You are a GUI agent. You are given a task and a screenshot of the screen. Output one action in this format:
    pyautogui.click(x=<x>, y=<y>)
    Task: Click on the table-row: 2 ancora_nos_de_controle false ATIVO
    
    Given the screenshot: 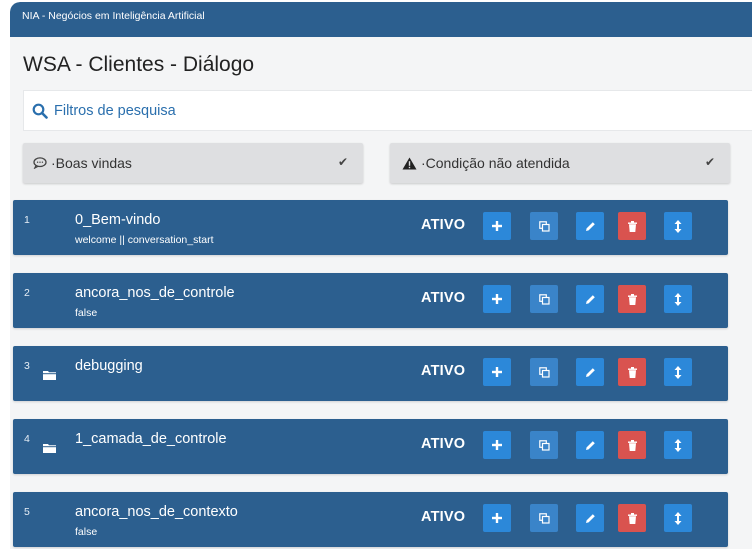 What is the action you would take?
    pyautogui.click(x=370, y=300)
    